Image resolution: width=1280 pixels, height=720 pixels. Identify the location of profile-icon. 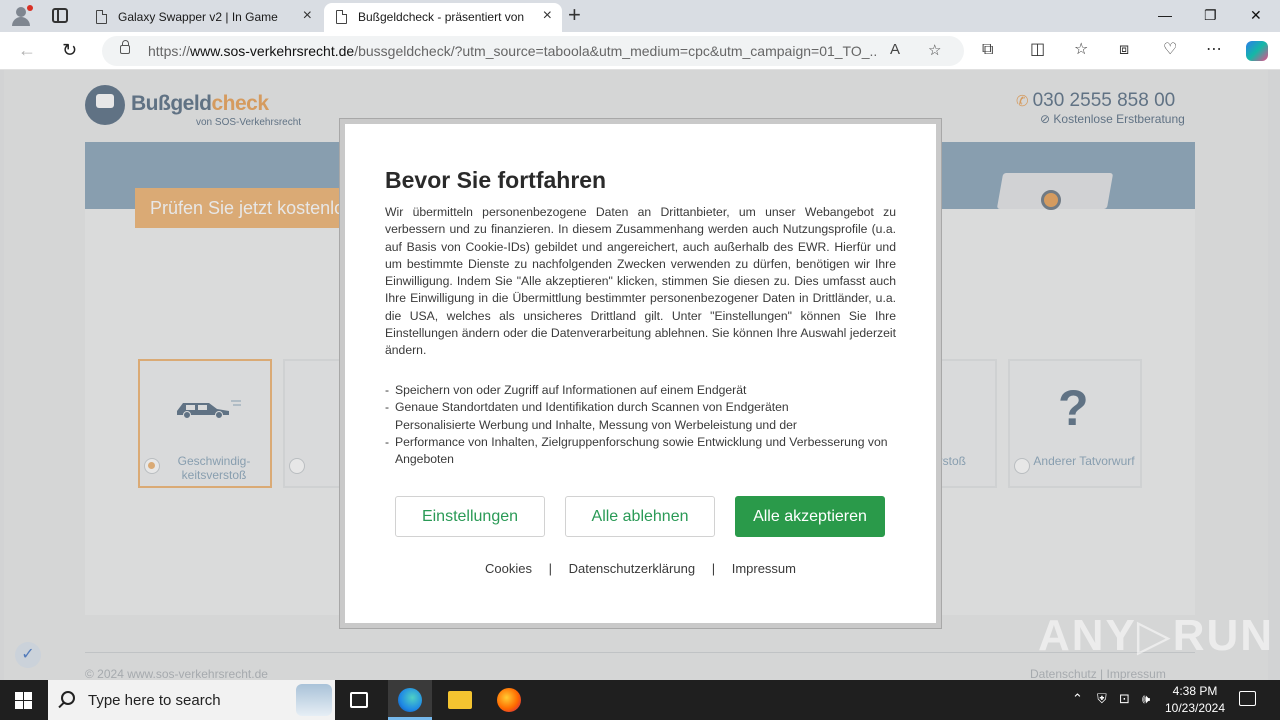
(21, 15).